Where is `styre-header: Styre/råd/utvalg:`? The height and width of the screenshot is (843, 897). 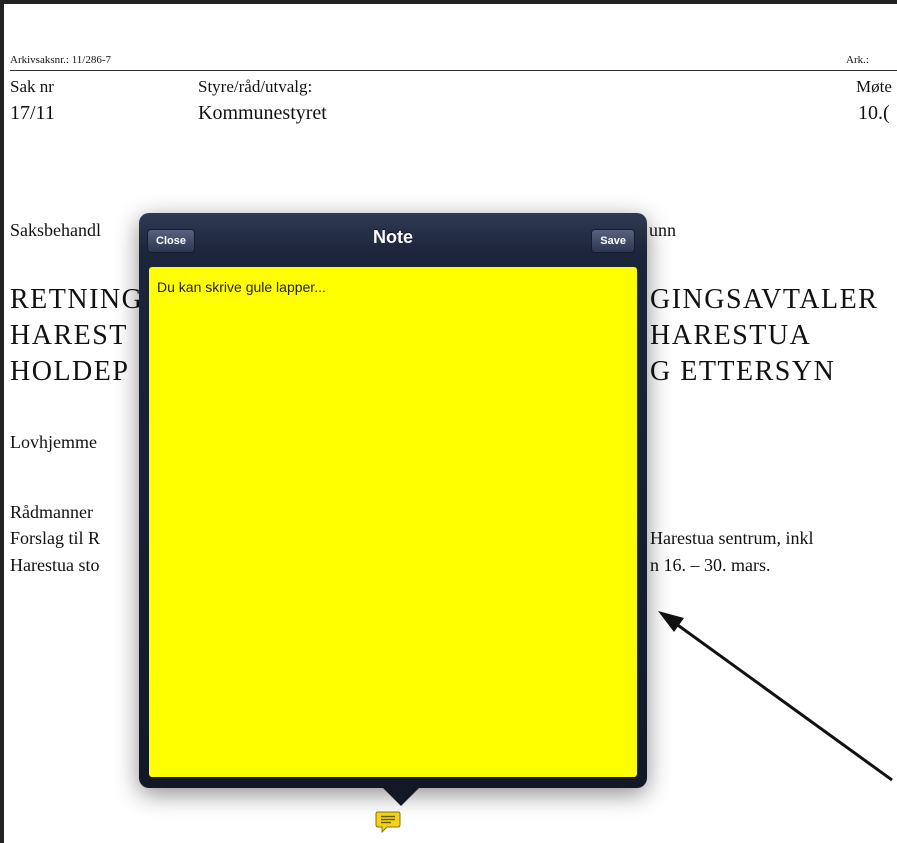 styre-header: Styre/råd/utvalg: is located at coordinates (255, 86).